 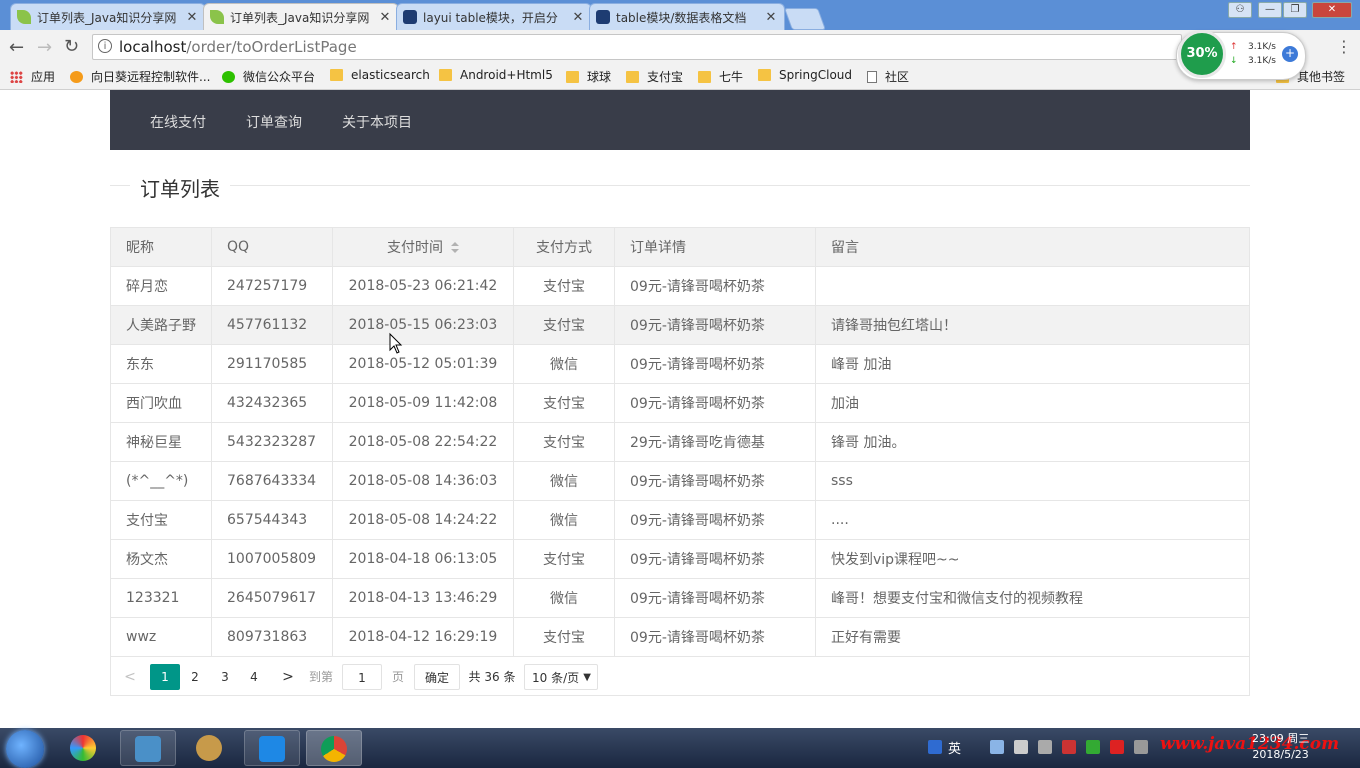 I want to click on ime-indicator: 英, so click(x=954, y=747).